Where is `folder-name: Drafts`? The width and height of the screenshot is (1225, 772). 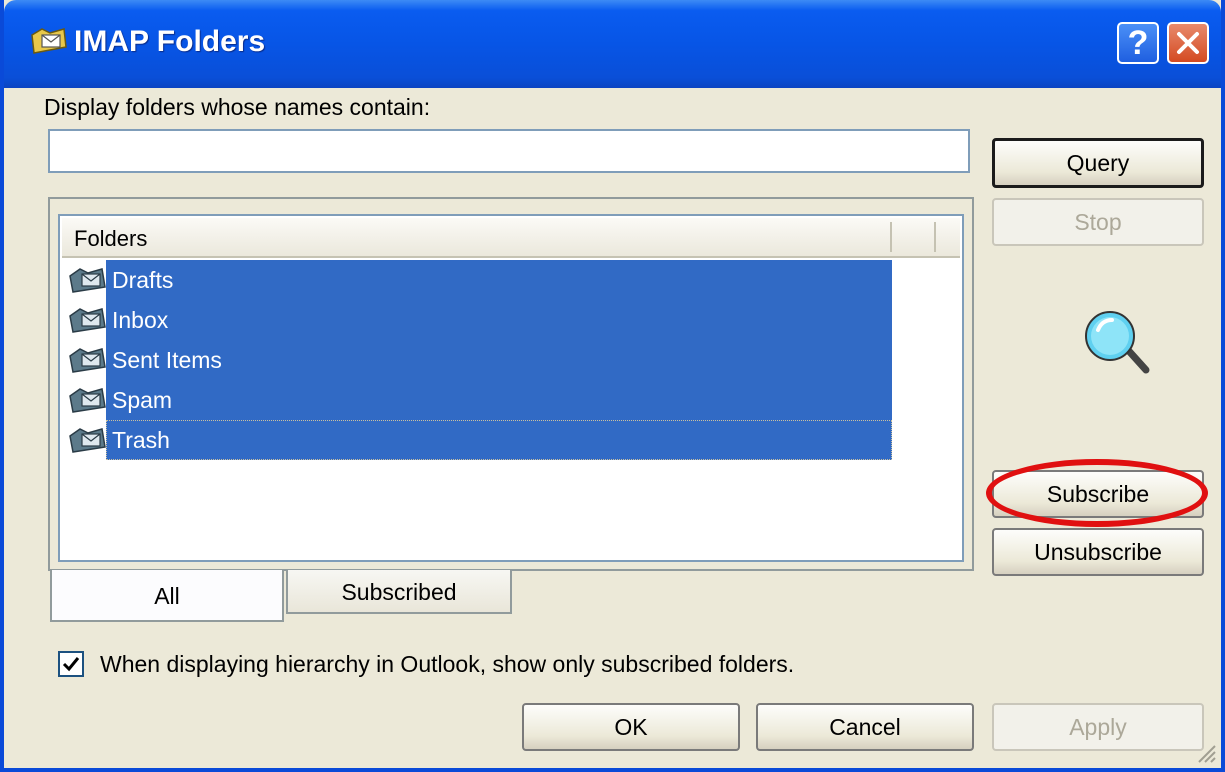
folder-name: Drafts is located at coordinates (499, 280).